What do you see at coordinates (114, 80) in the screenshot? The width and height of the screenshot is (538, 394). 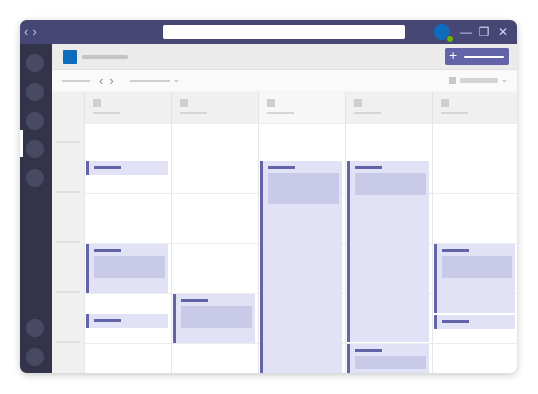 I see `next-week-icon: ›` at bounding box center [114, 80].